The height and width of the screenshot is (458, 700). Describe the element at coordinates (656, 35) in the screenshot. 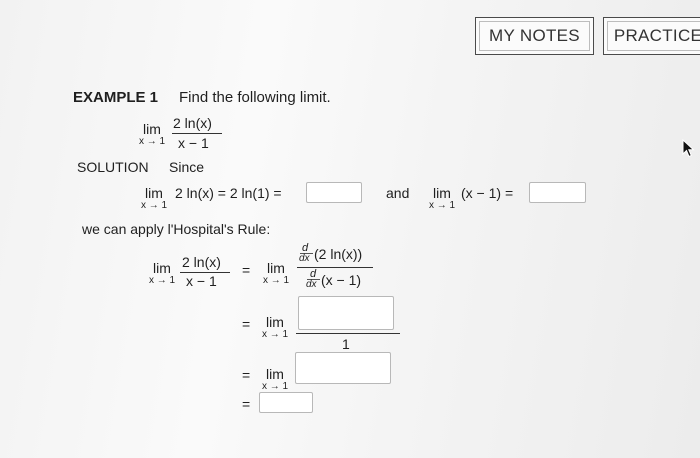

I see `practice-label: PRACTICE` at that location.